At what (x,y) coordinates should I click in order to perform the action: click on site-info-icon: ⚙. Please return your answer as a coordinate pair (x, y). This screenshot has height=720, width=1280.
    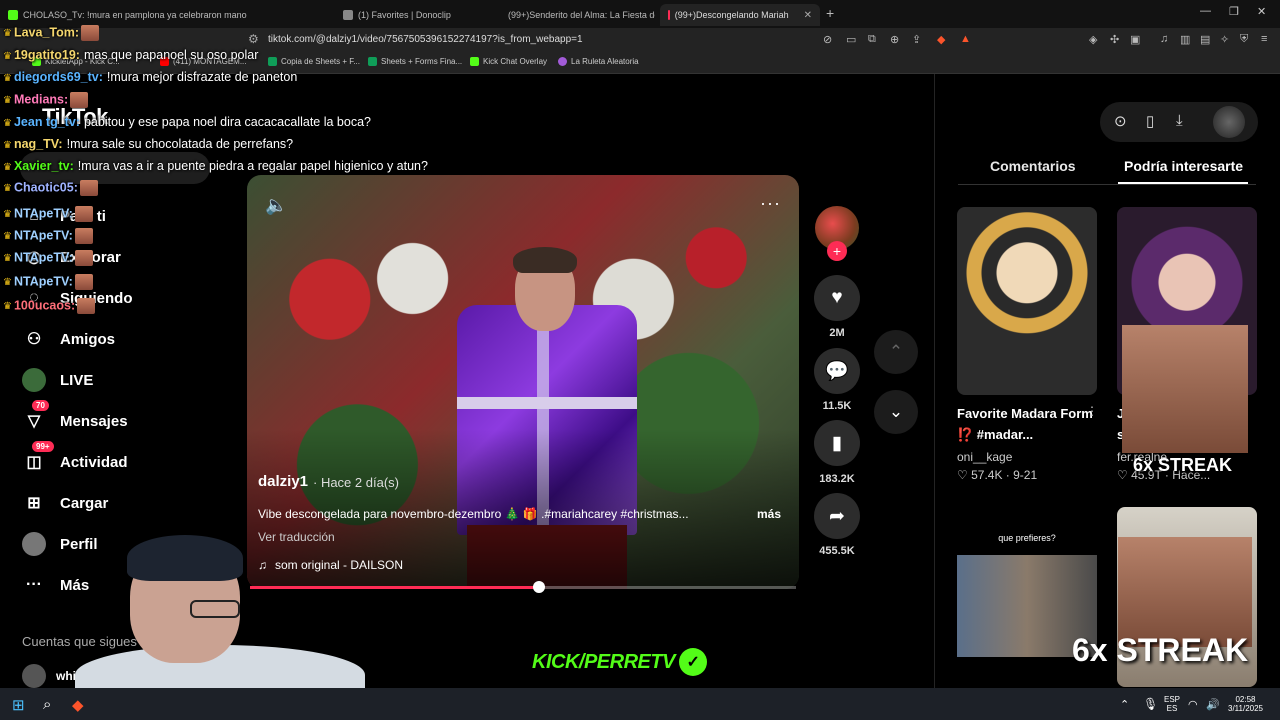
    Looking at the image, I should click on (253, 39).